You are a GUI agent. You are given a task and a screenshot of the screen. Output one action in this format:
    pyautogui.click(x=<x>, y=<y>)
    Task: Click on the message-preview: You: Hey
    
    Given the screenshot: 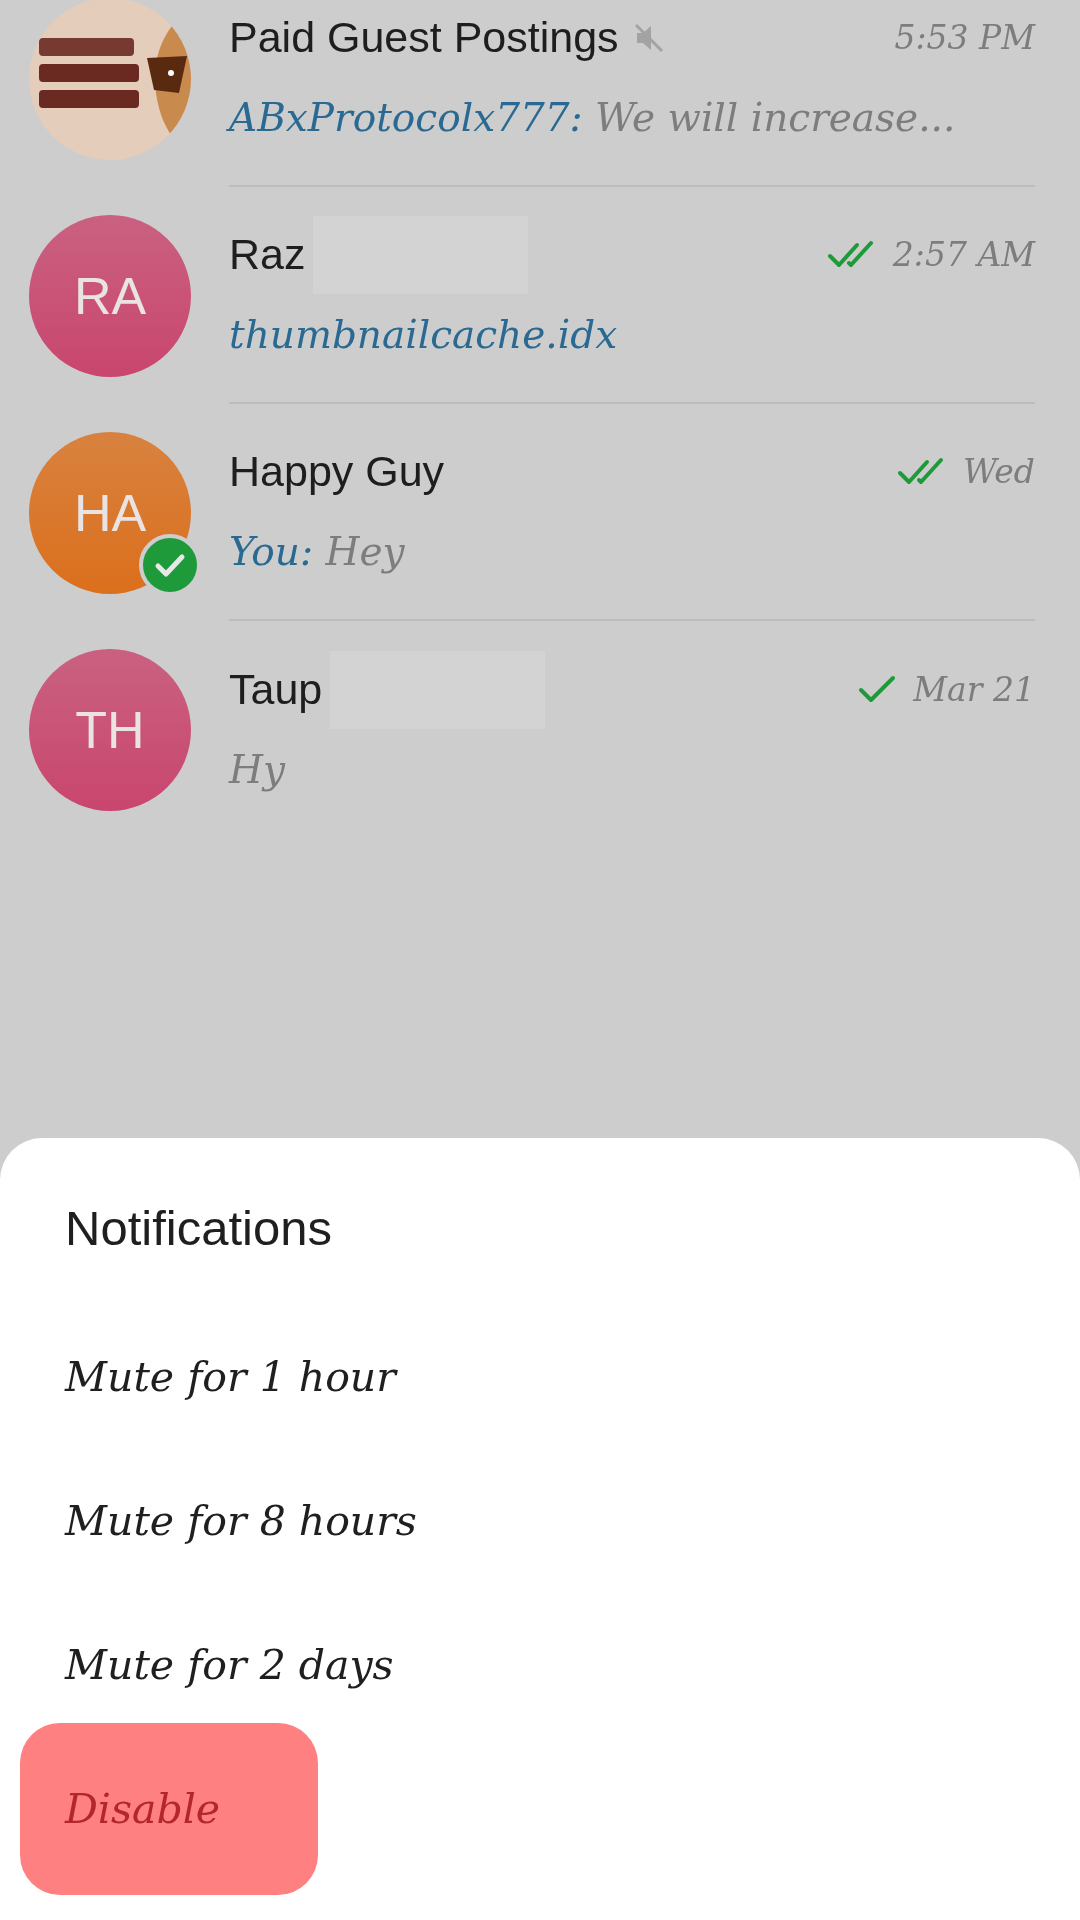 What is the action you would take?
    pyautogui.click(x=317, y=551)
    